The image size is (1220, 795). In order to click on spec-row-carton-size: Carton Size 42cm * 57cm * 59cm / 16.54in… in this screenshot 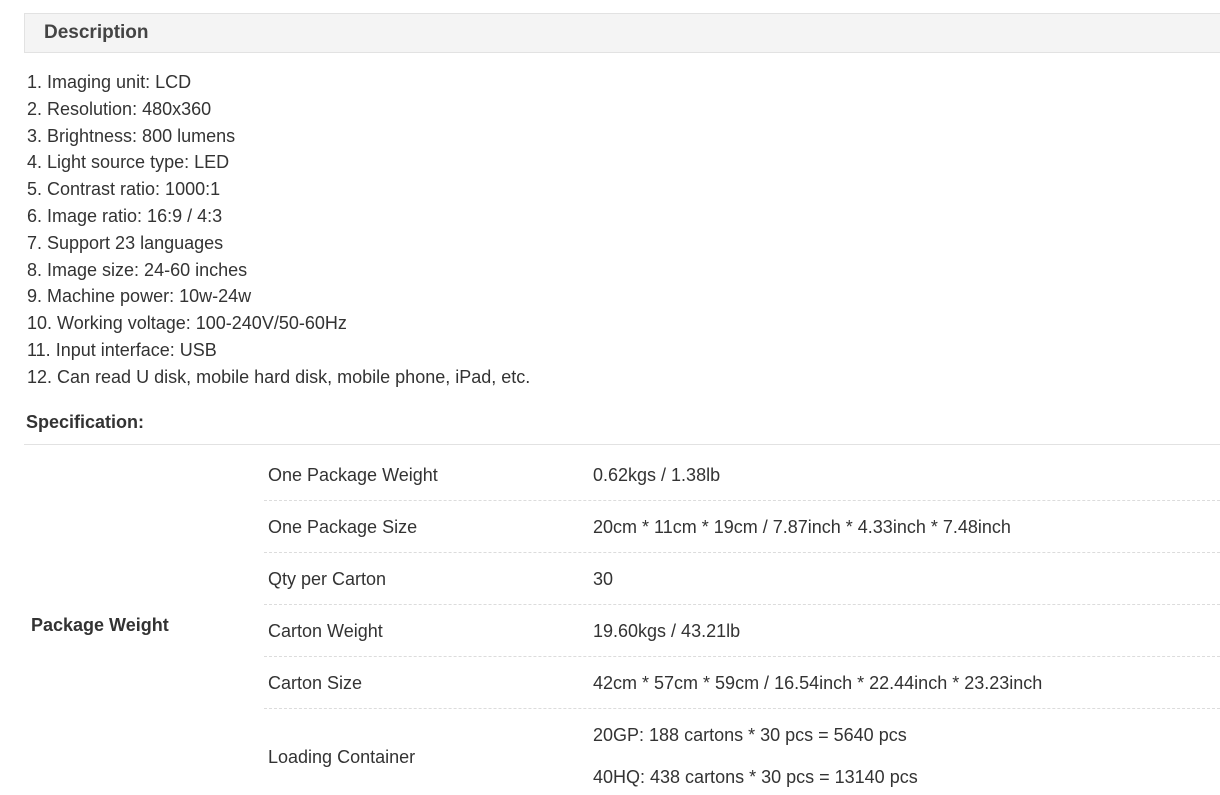, I will do `click(742, 683)`.